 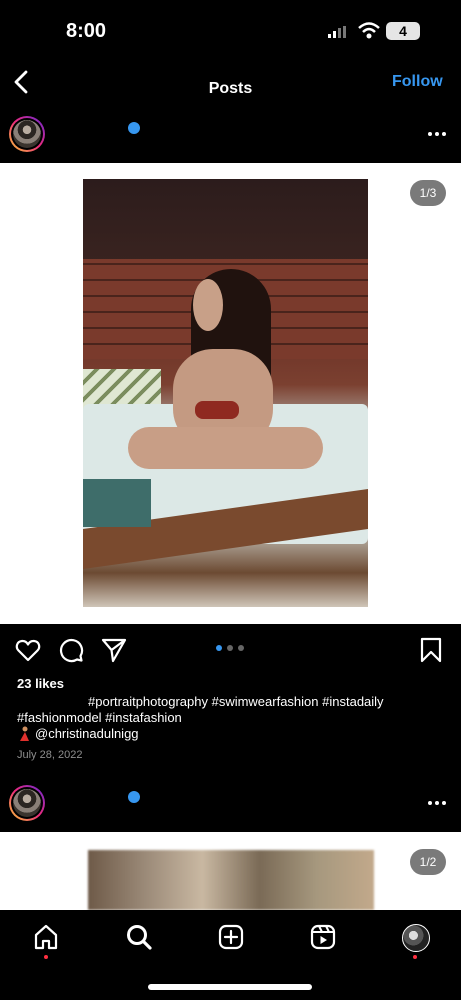 I want to click on home-indicator, so click(x=230, y=987).